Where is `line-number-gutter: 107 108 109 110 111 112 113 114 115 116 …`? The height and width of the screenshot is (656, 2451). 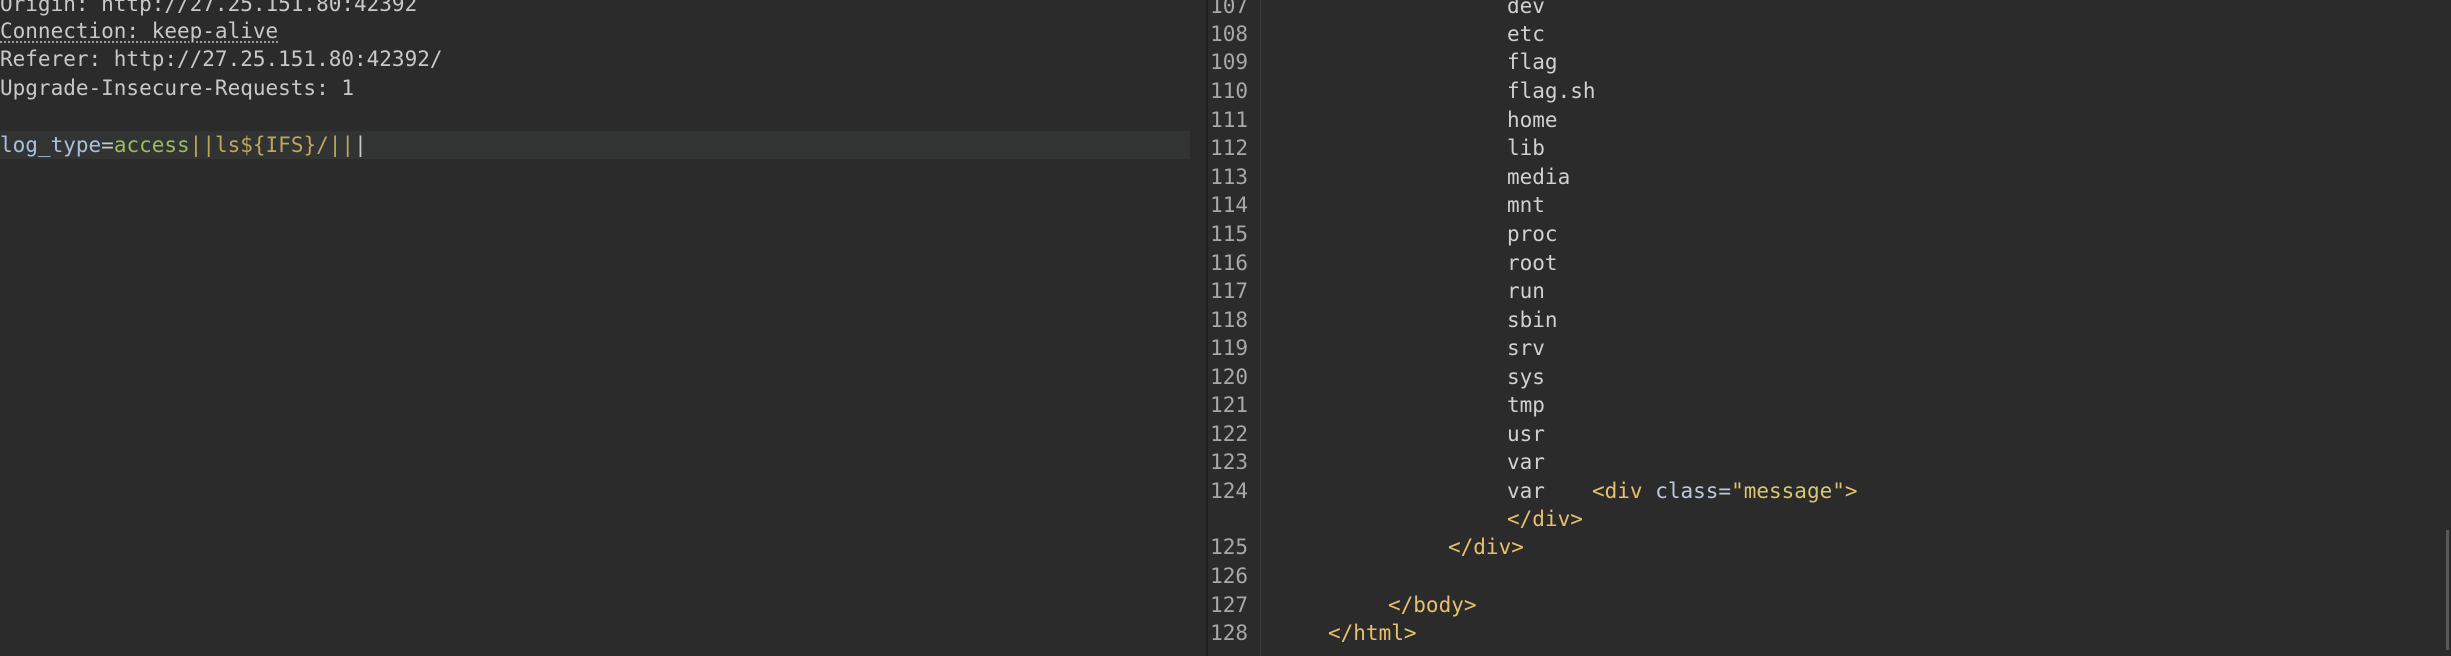 line-number-gutter: 107 108 109 110 111 112 113 114 115 116 … is located at coordinates (1234, 328).